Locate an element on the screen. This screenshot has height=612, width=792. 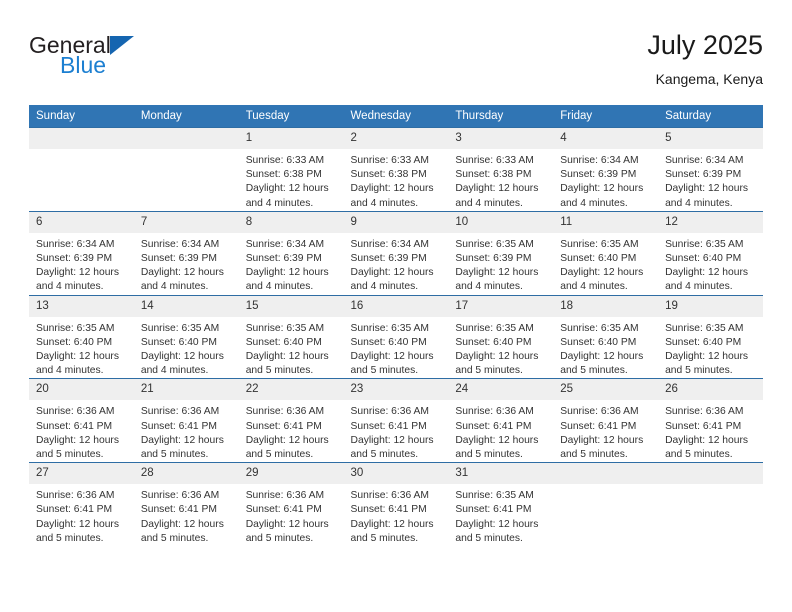
page-header: General Blue July 2025 Kangema, Kenya is located at coordinates (396, 62).